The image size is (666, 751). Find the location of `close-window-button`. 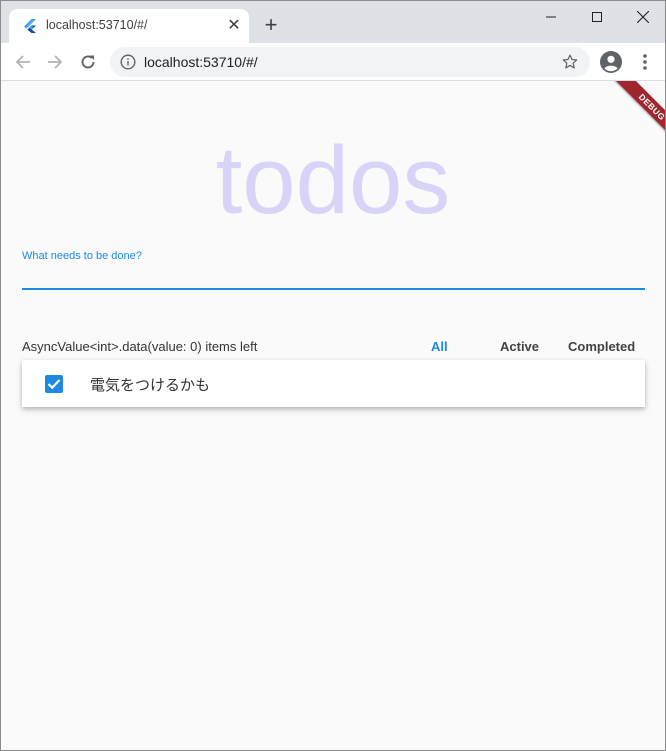

close-window-button is located at coordinates (642, 17).